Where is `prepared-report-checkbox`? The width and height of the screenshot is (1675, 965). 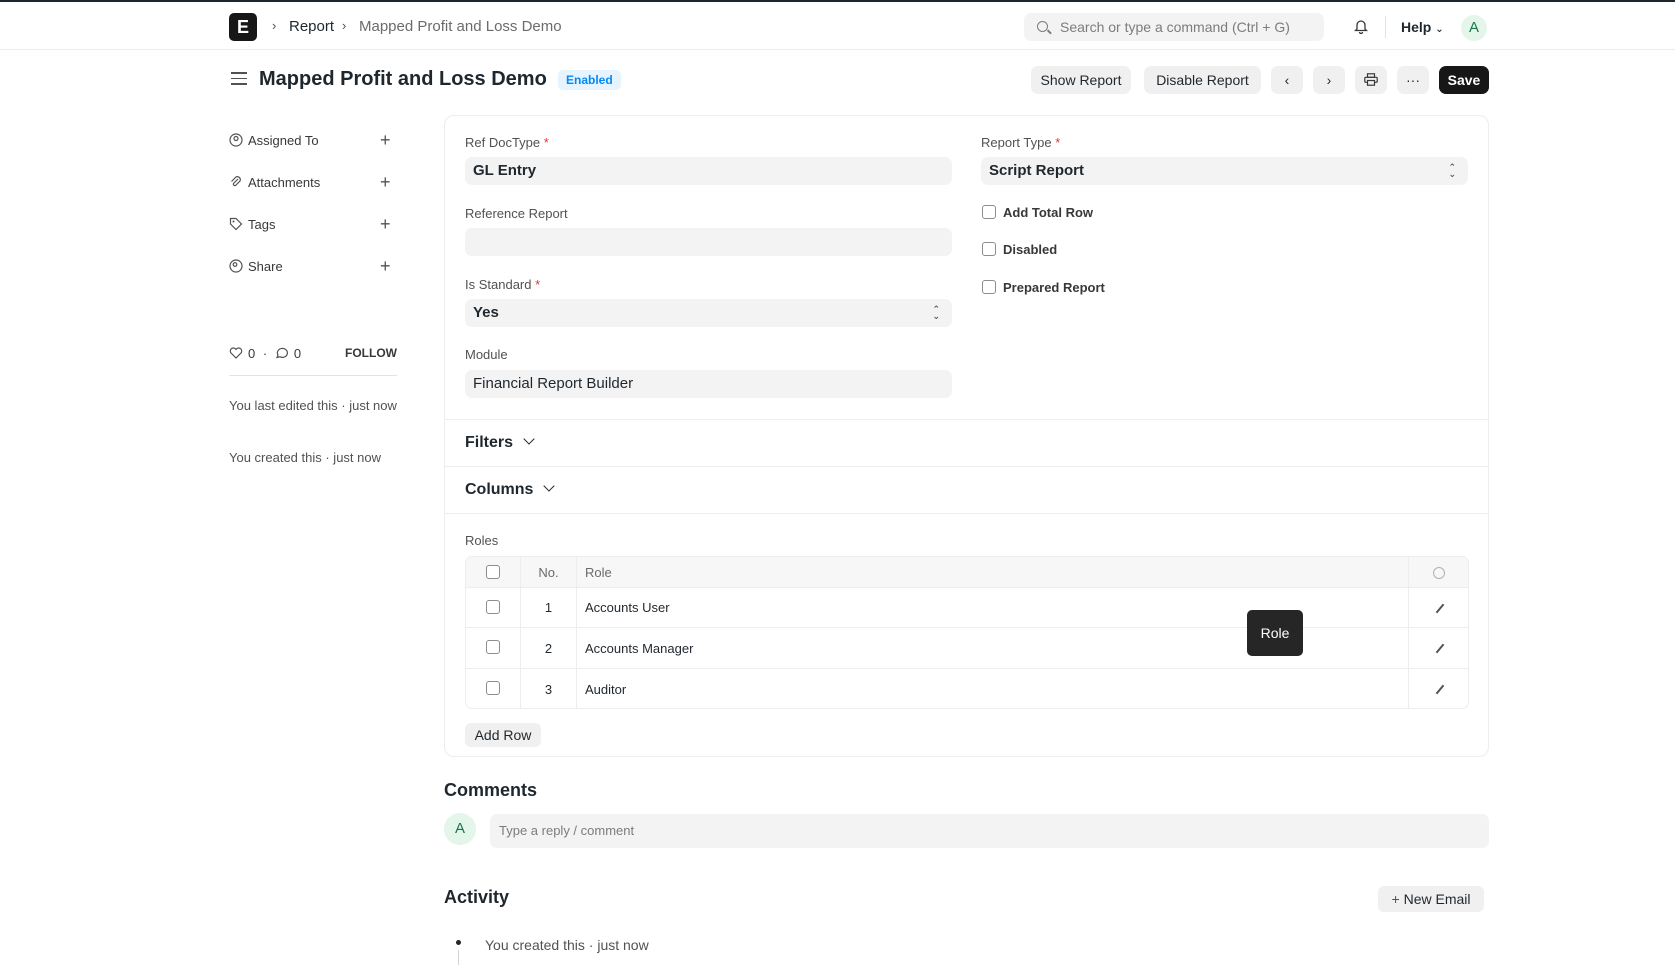
prepared-report-checkbox is located at coordinates (989, 287).